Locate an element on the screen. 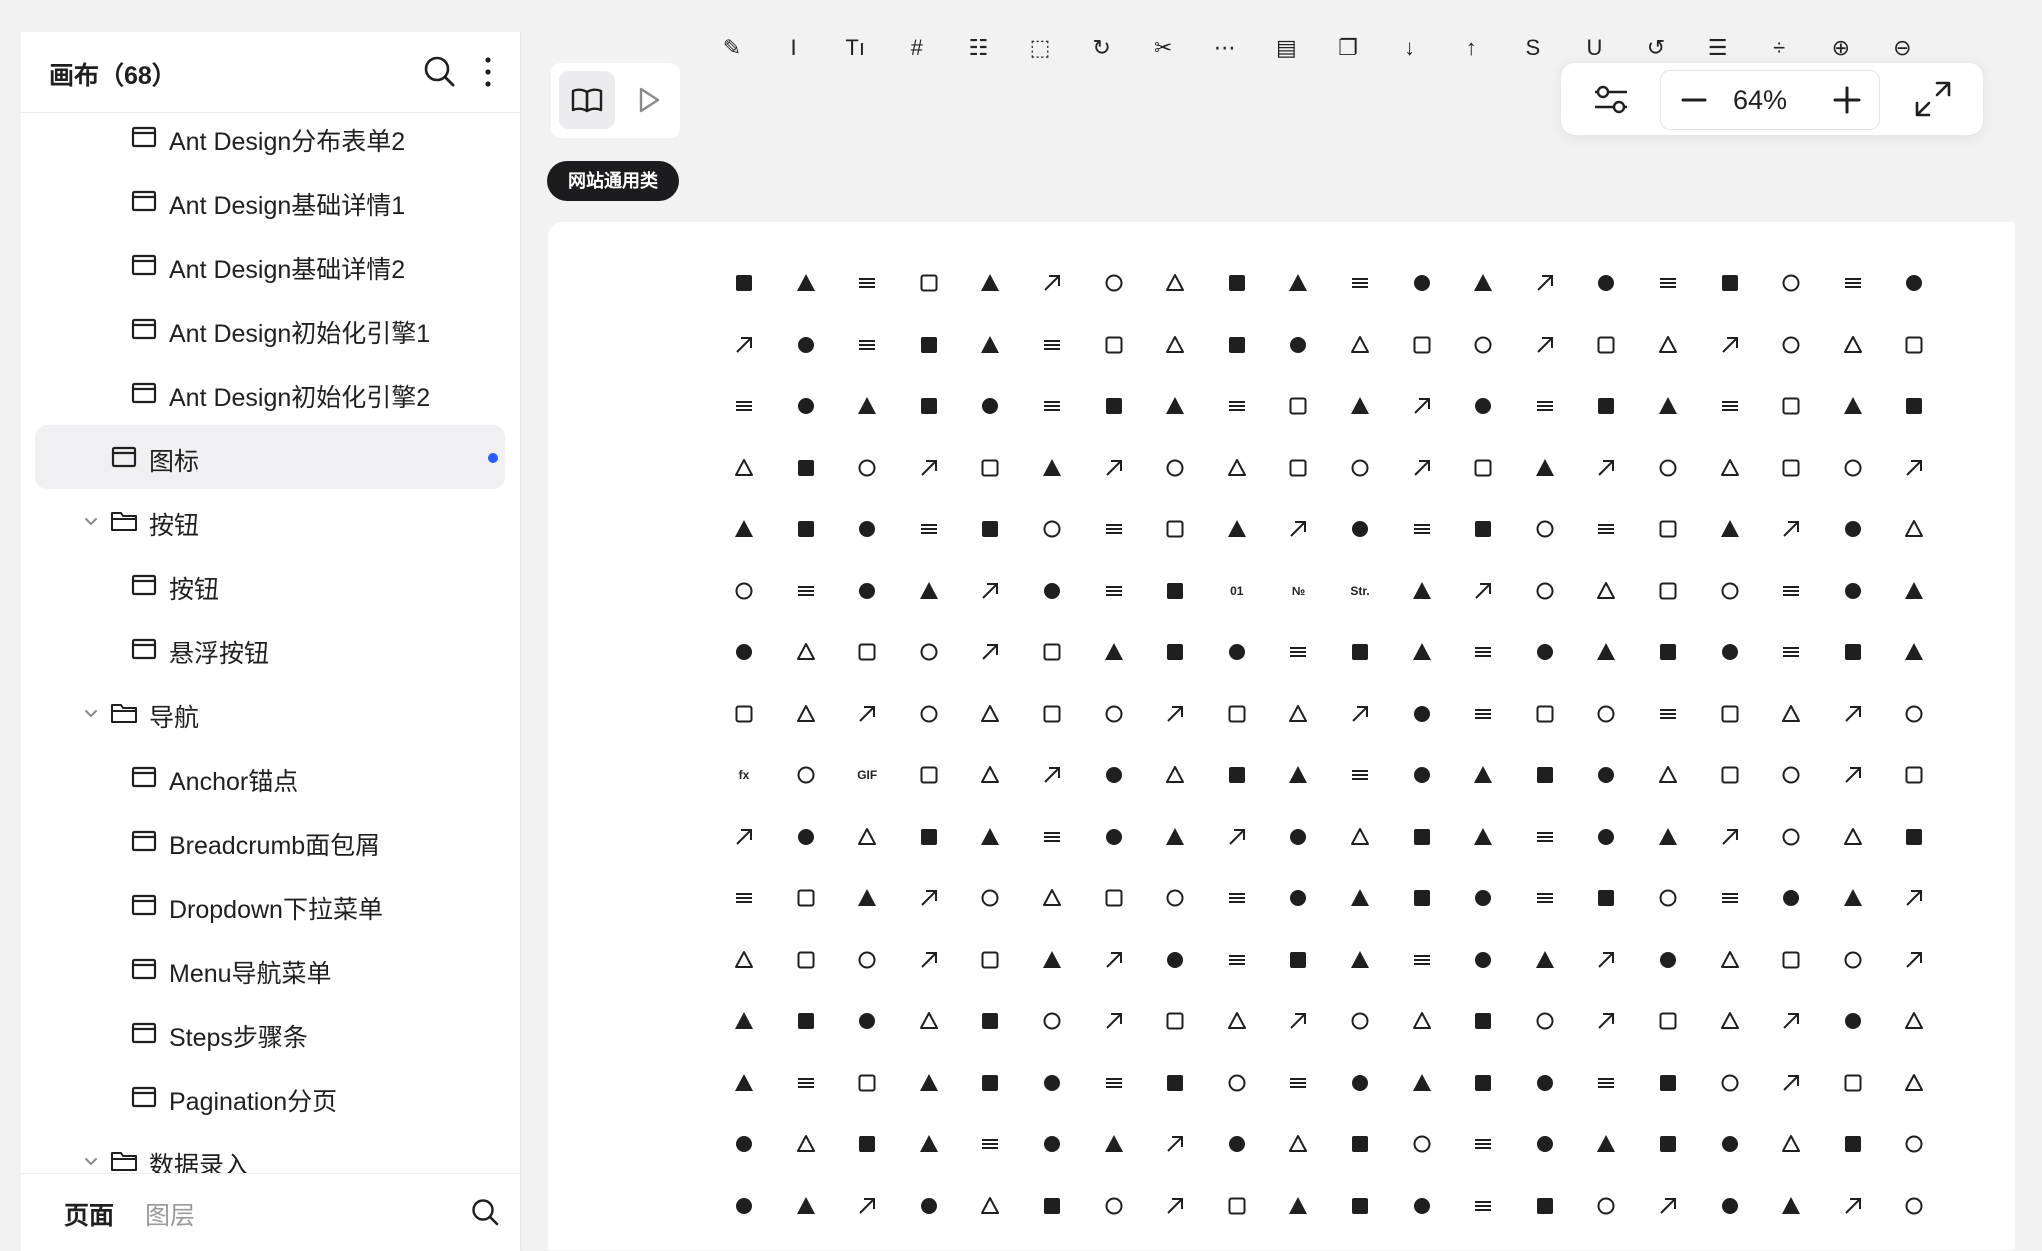  tree-page: Ant Design基础详情2 is located at coordinates (270, 265).